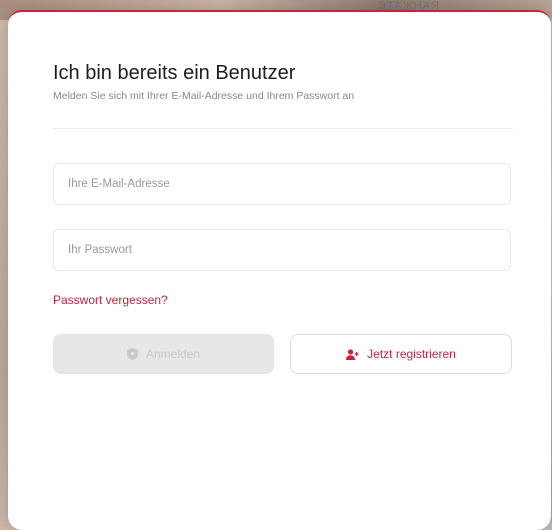 The width and height of the screenshot is (552, 530). What do you see at coordinates (352, 354) in the screenshot?
I see `add-user-icon` at bounding box center [352, 354].